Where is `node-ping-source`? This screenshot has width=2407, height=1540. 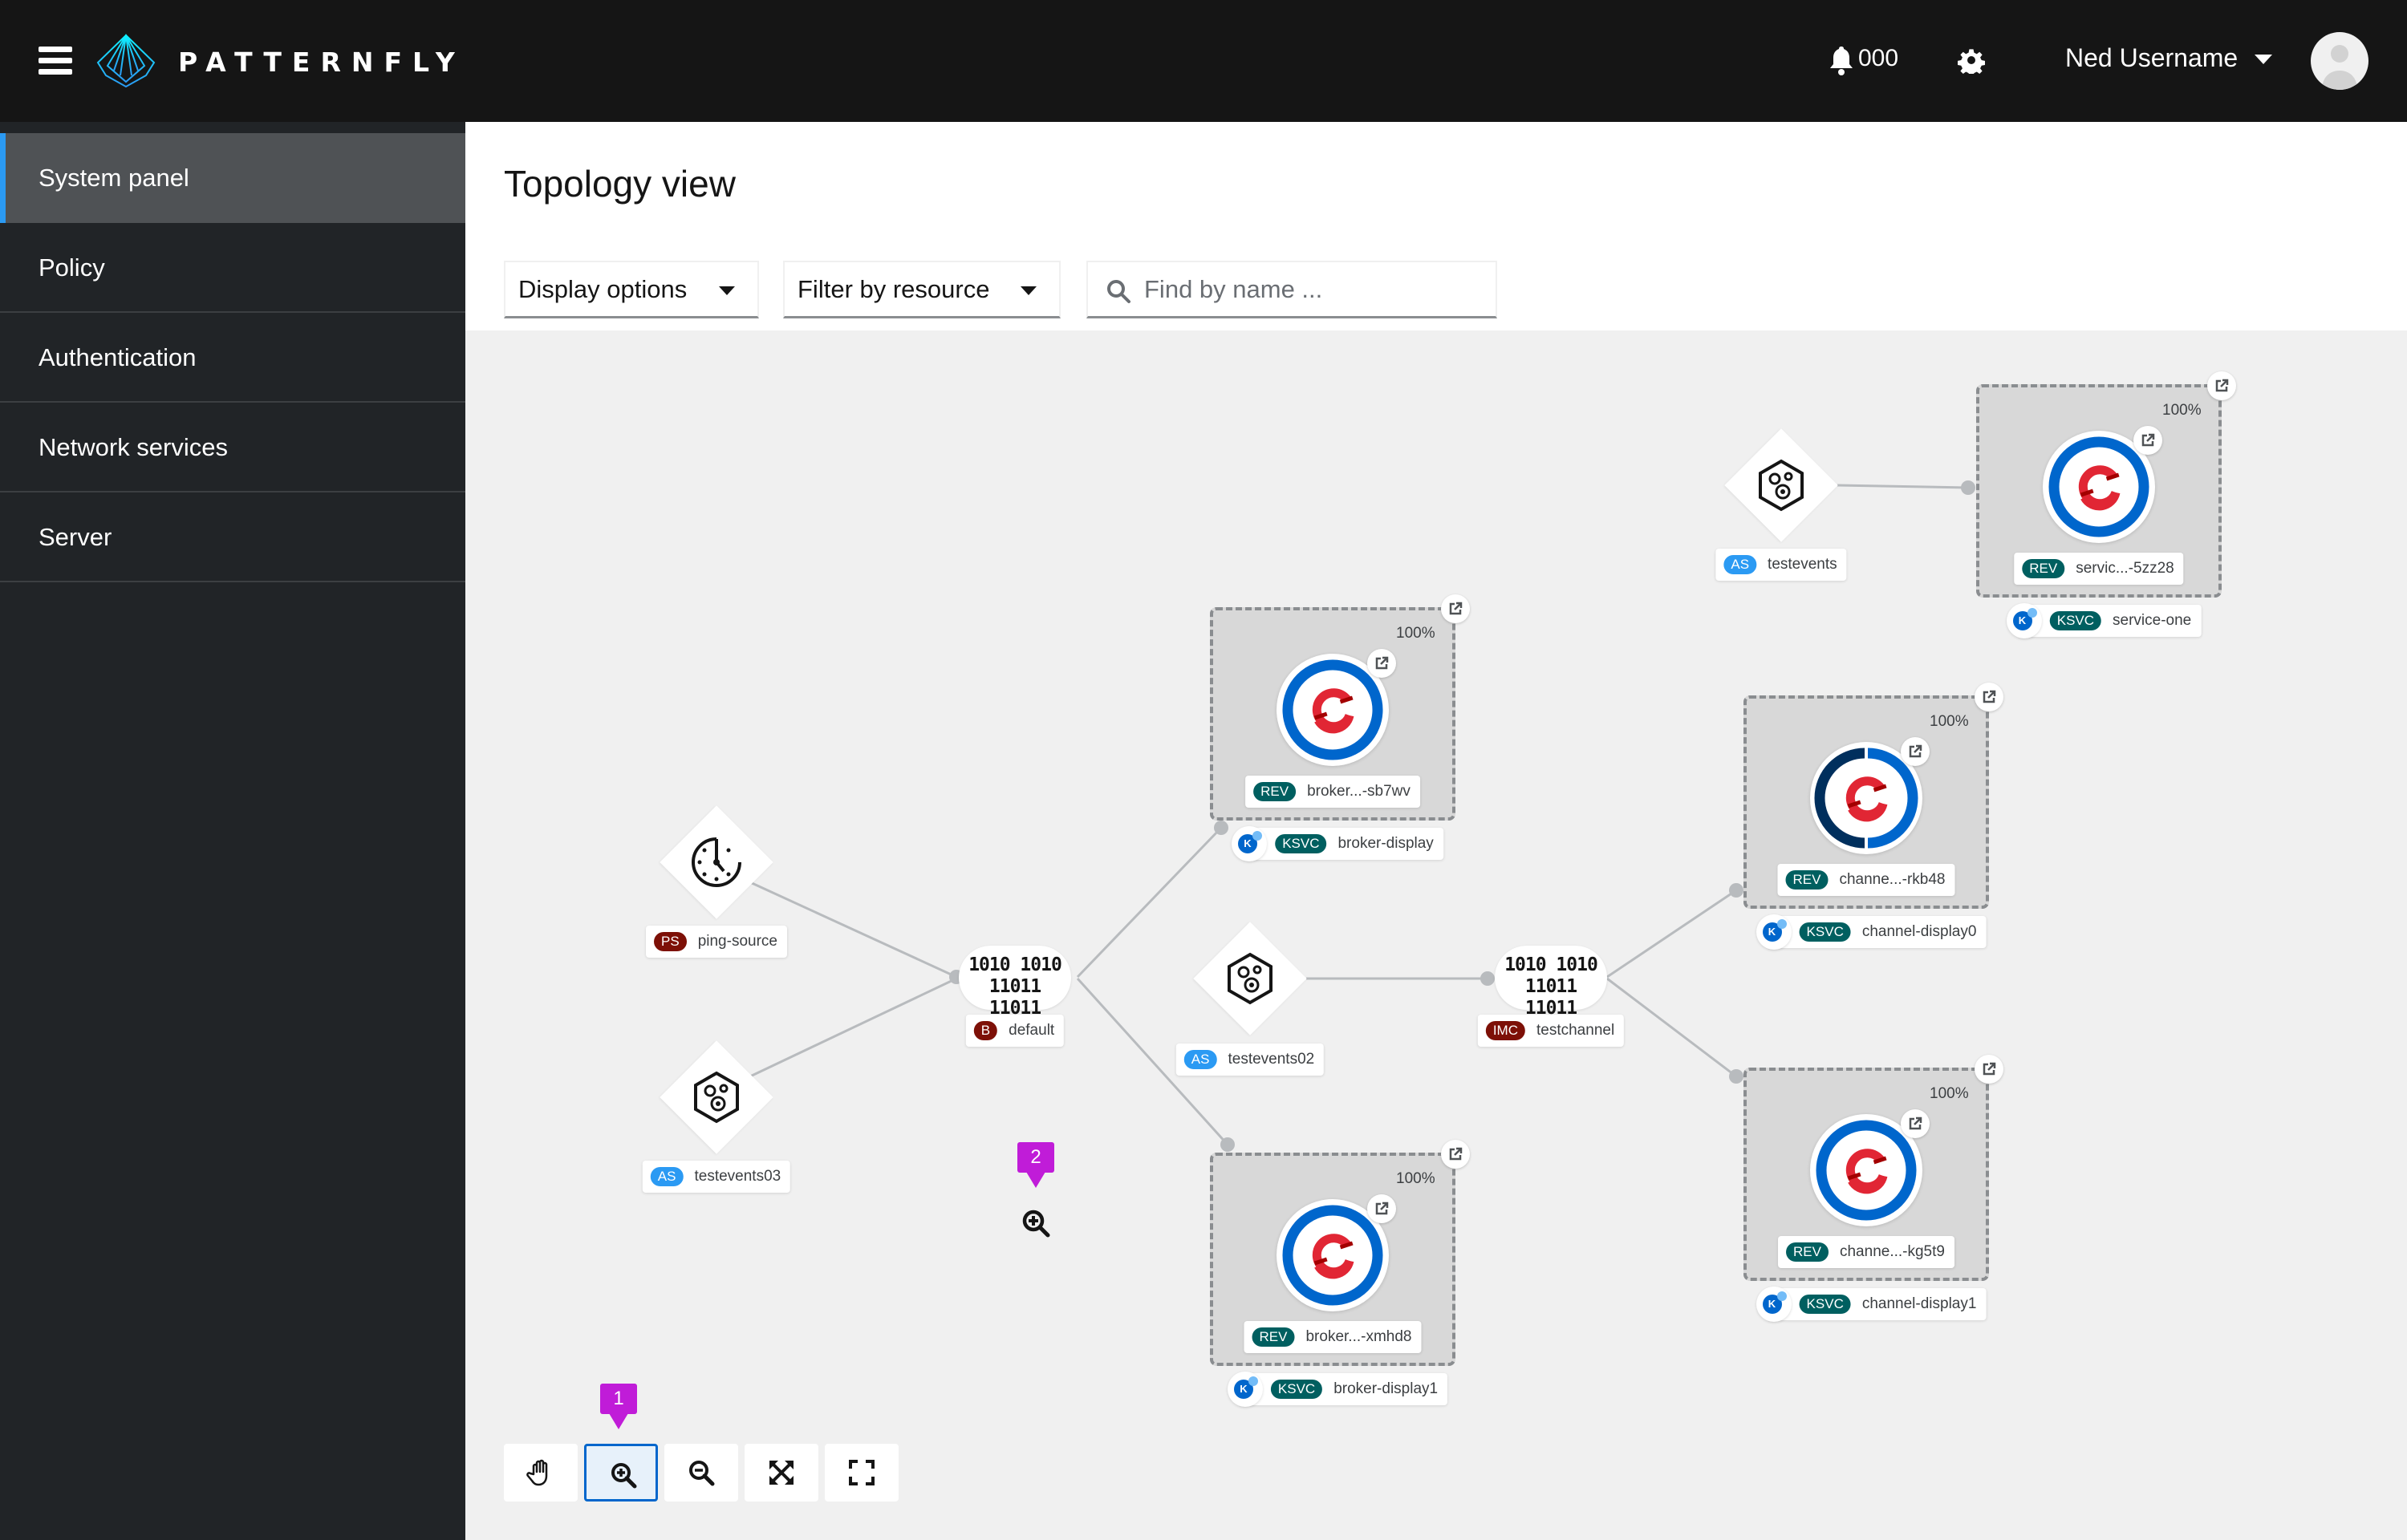 node-ping-source is located at coordinates (716, 862).